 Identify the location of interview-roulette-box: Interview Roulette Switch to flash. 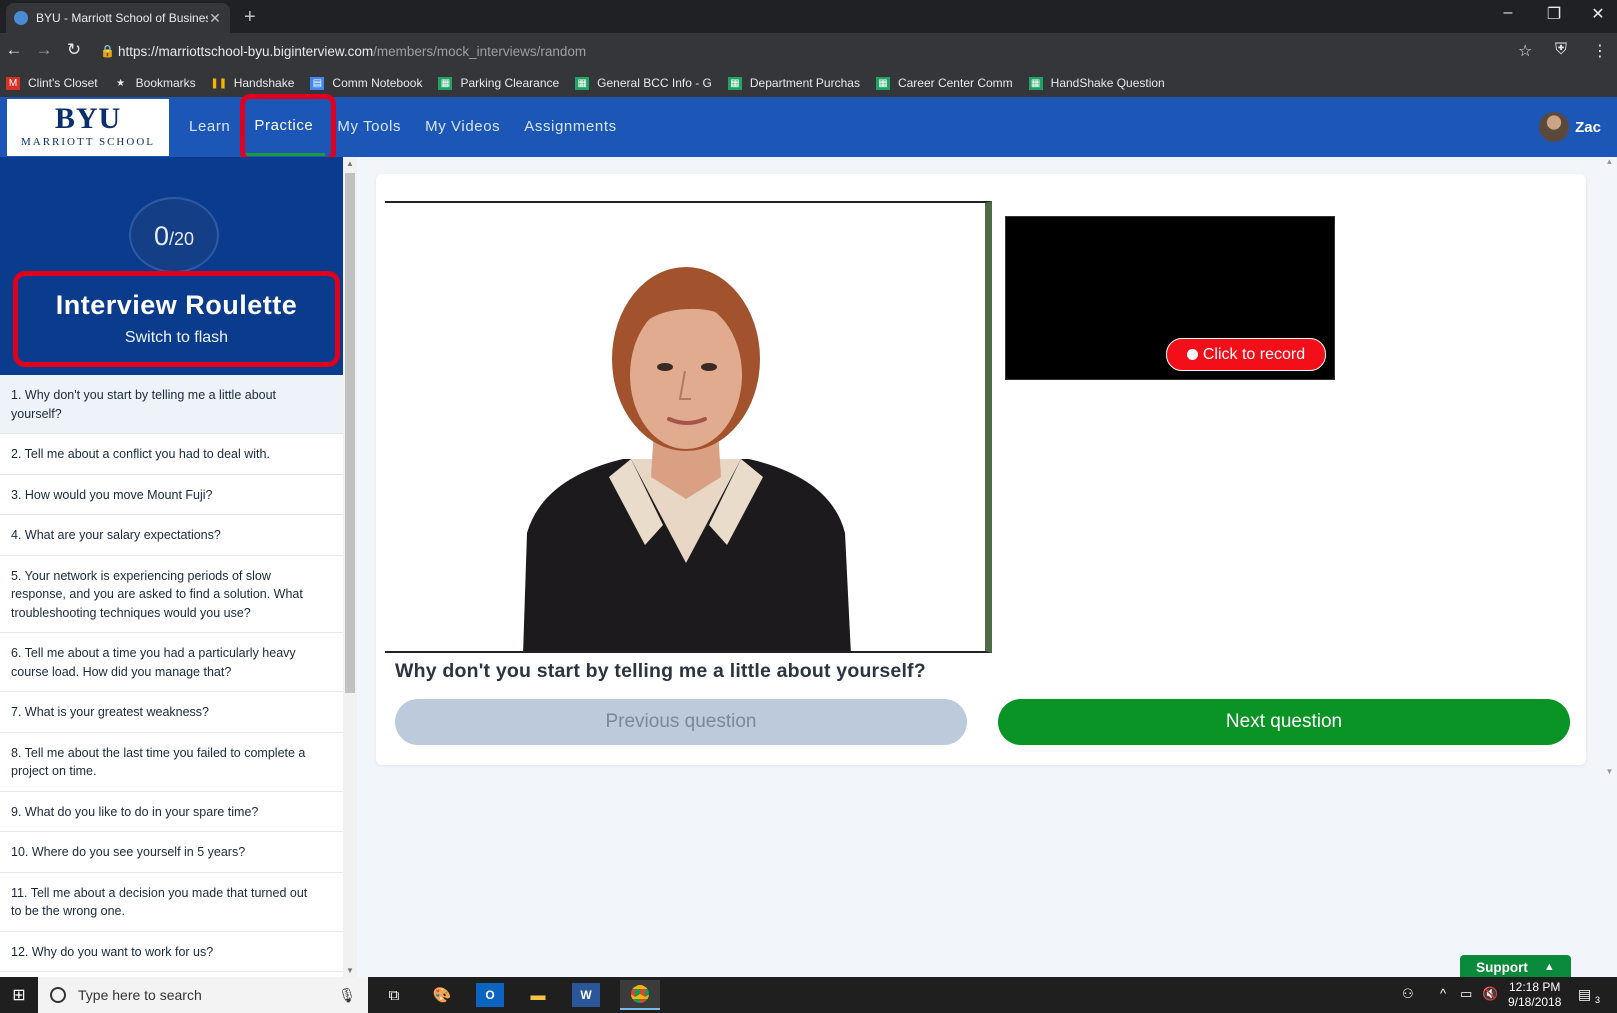
(176, 319).